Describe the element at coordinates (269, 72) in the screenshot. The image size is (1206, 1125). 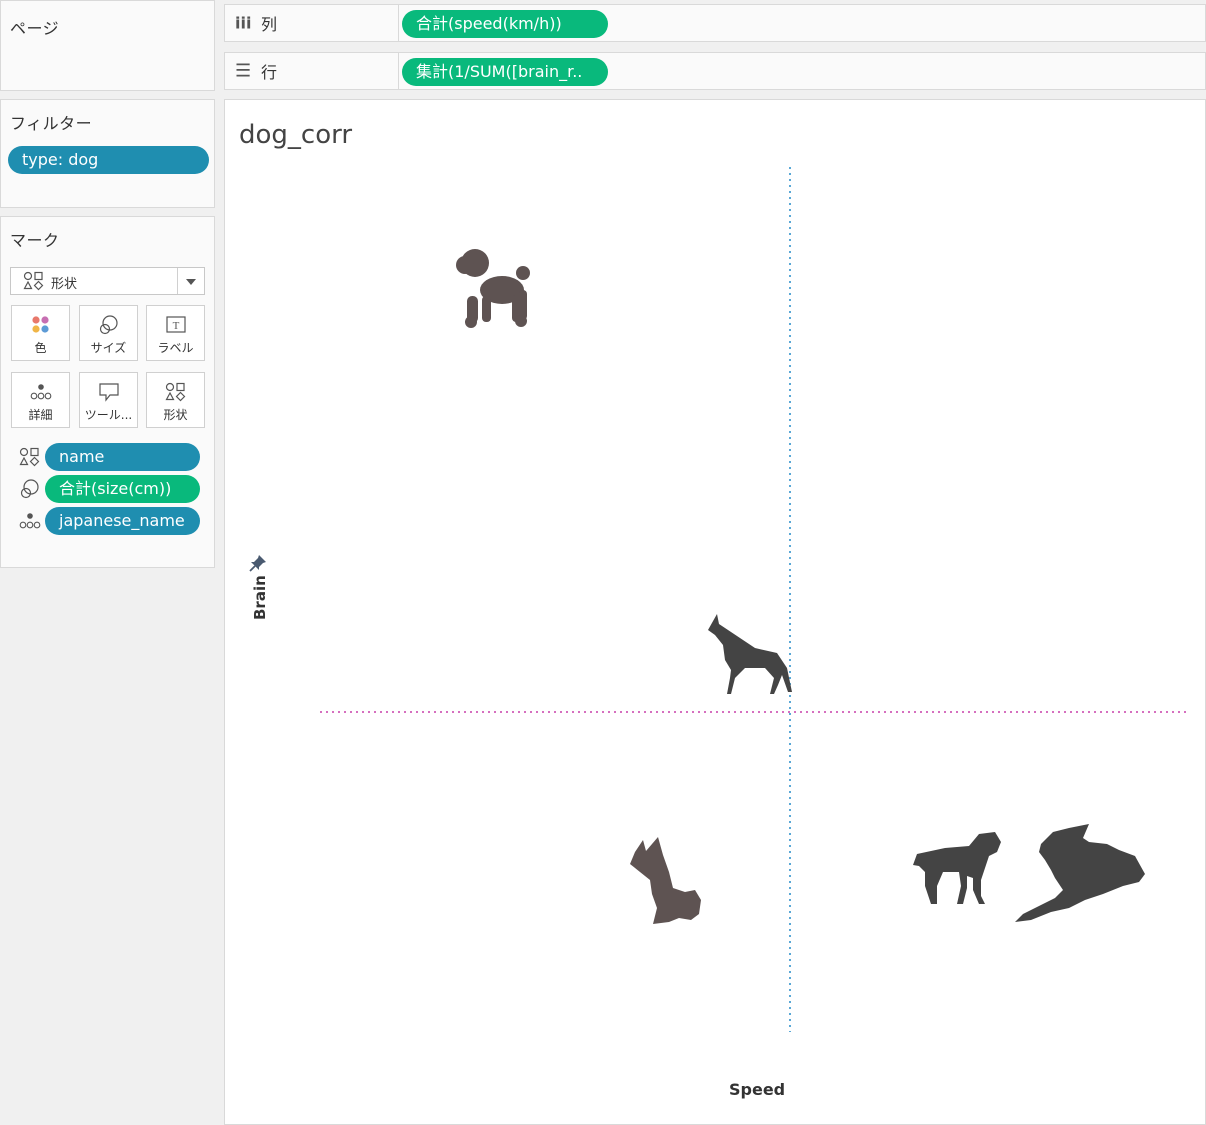
I see `rows-label: 行` at that location.